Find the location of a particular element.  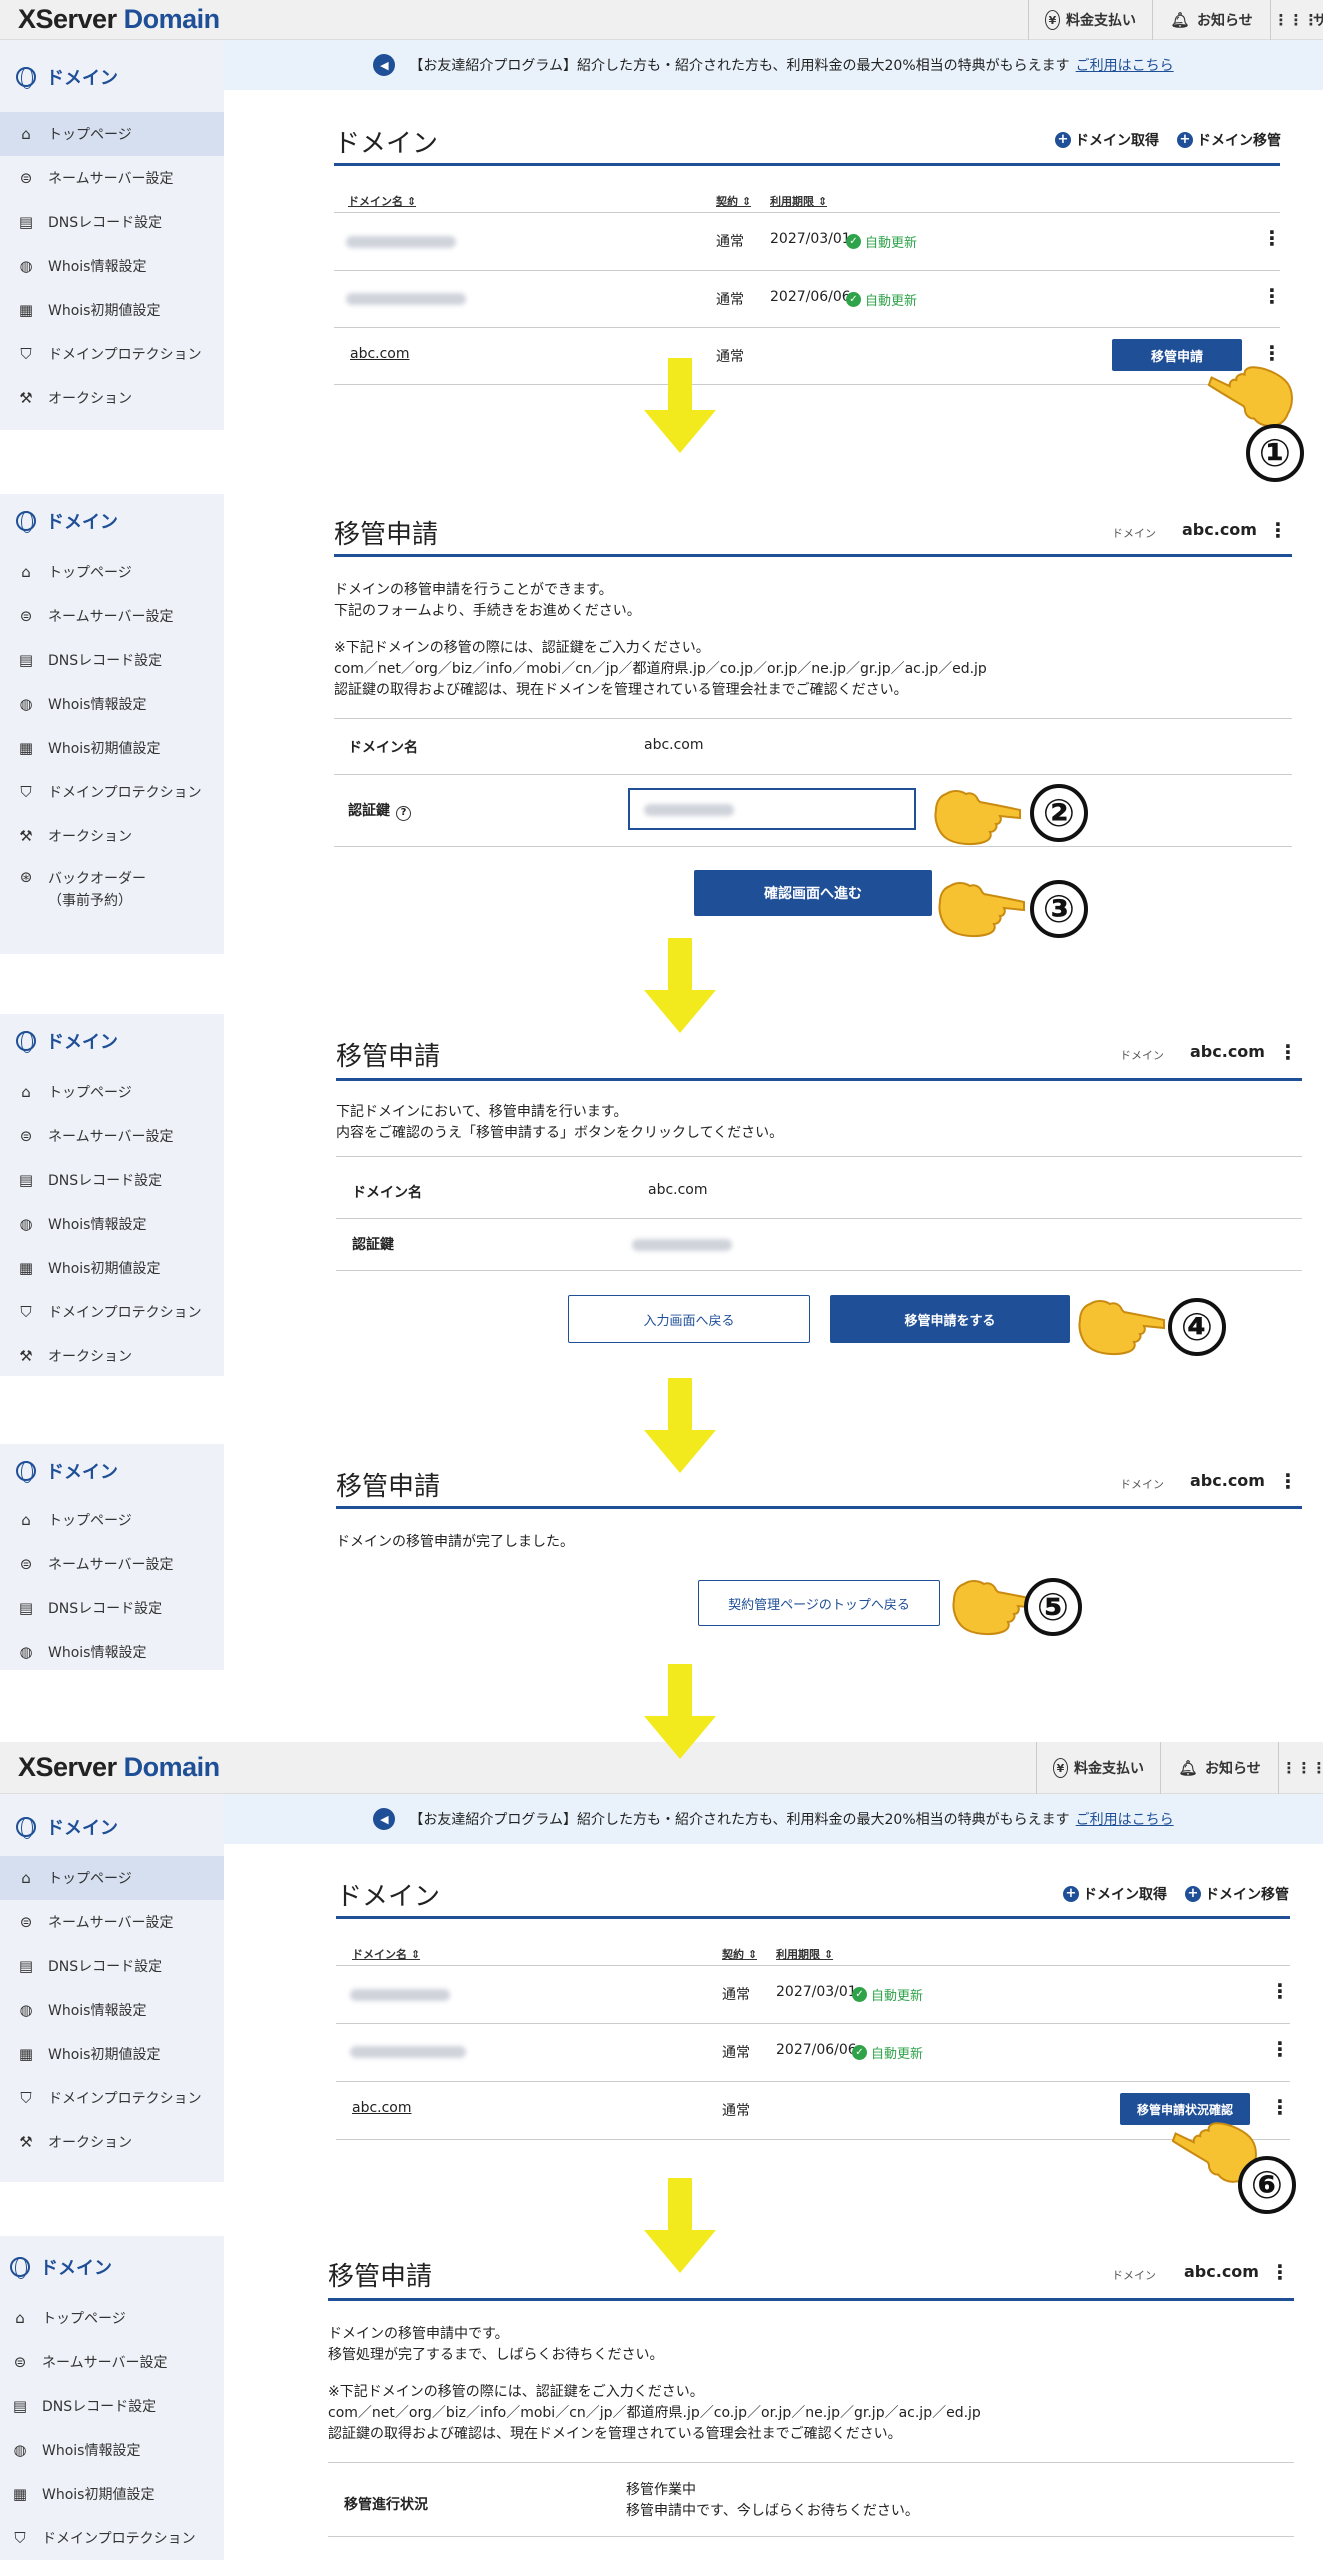

home-icon: ⌂ is located at coordinates (26, 1092).